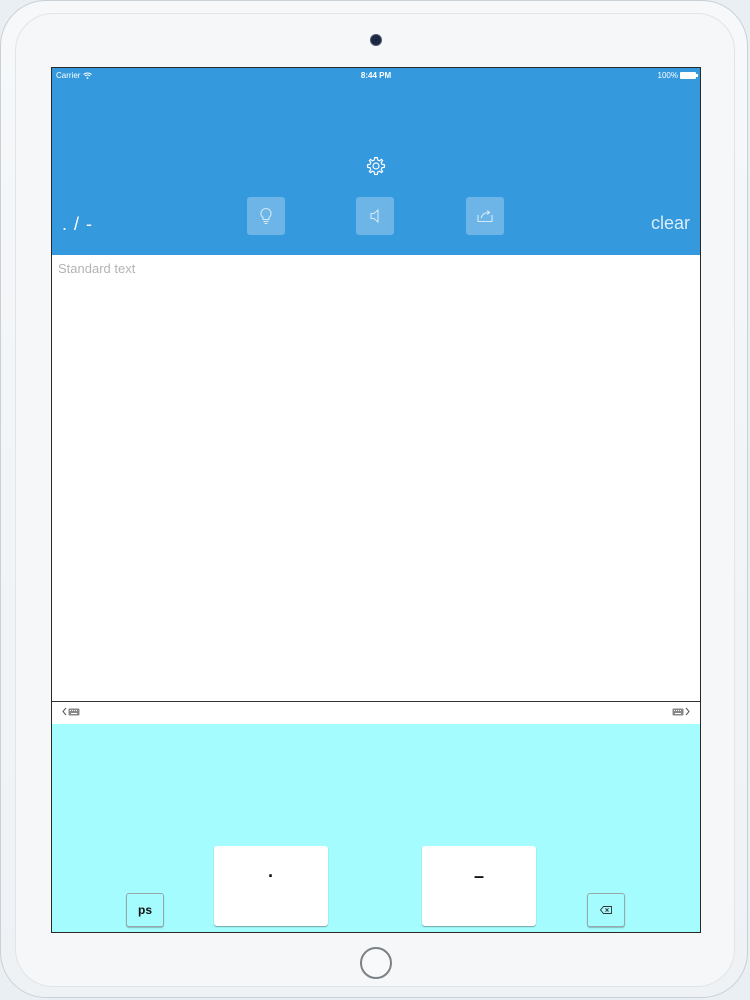 The height and width of the screenshot is (1000, 750). Describe the element at coordinates (670, 223) in the screenshot. I see `clear-button: clear` at that location.